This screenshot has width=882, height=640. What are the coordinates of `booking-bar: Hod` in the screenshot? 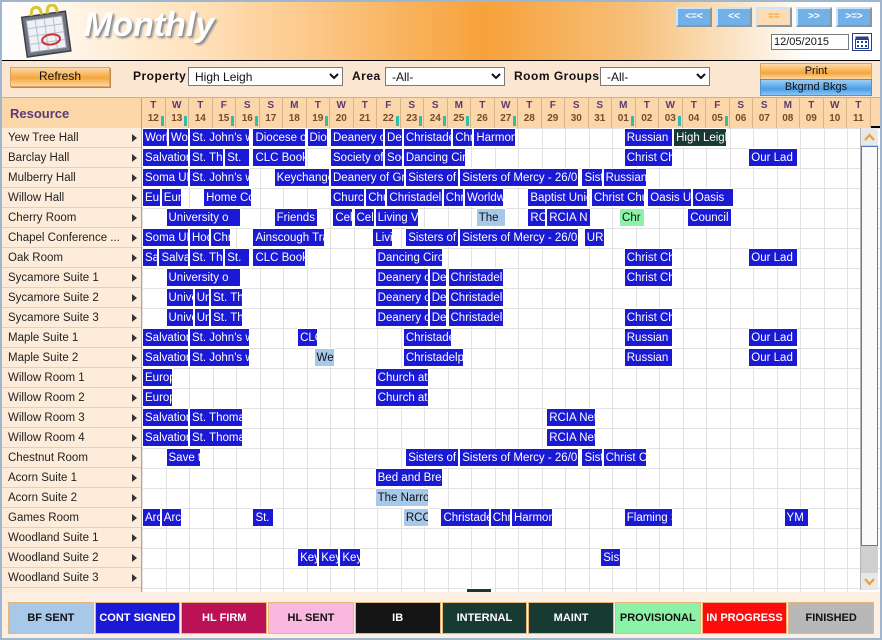 It's located at (200, 237).